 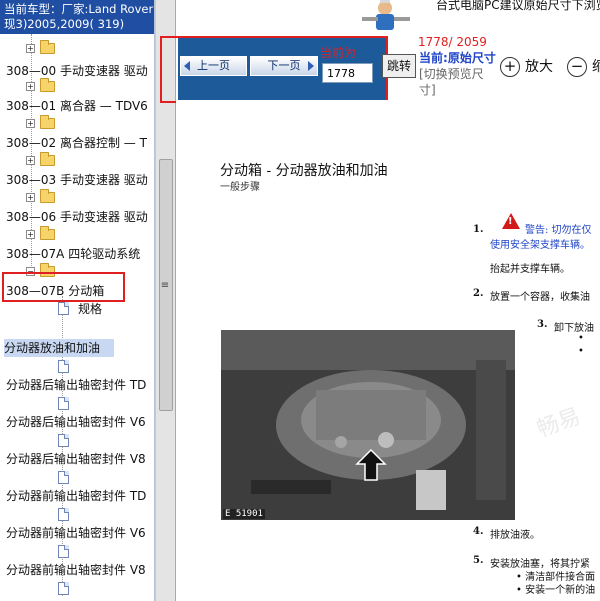 What do you see at coordinates (52, 348) in the screenshot?
I see `tree-item-label: 分动器放油和加油` at bounding box center [52, 348].